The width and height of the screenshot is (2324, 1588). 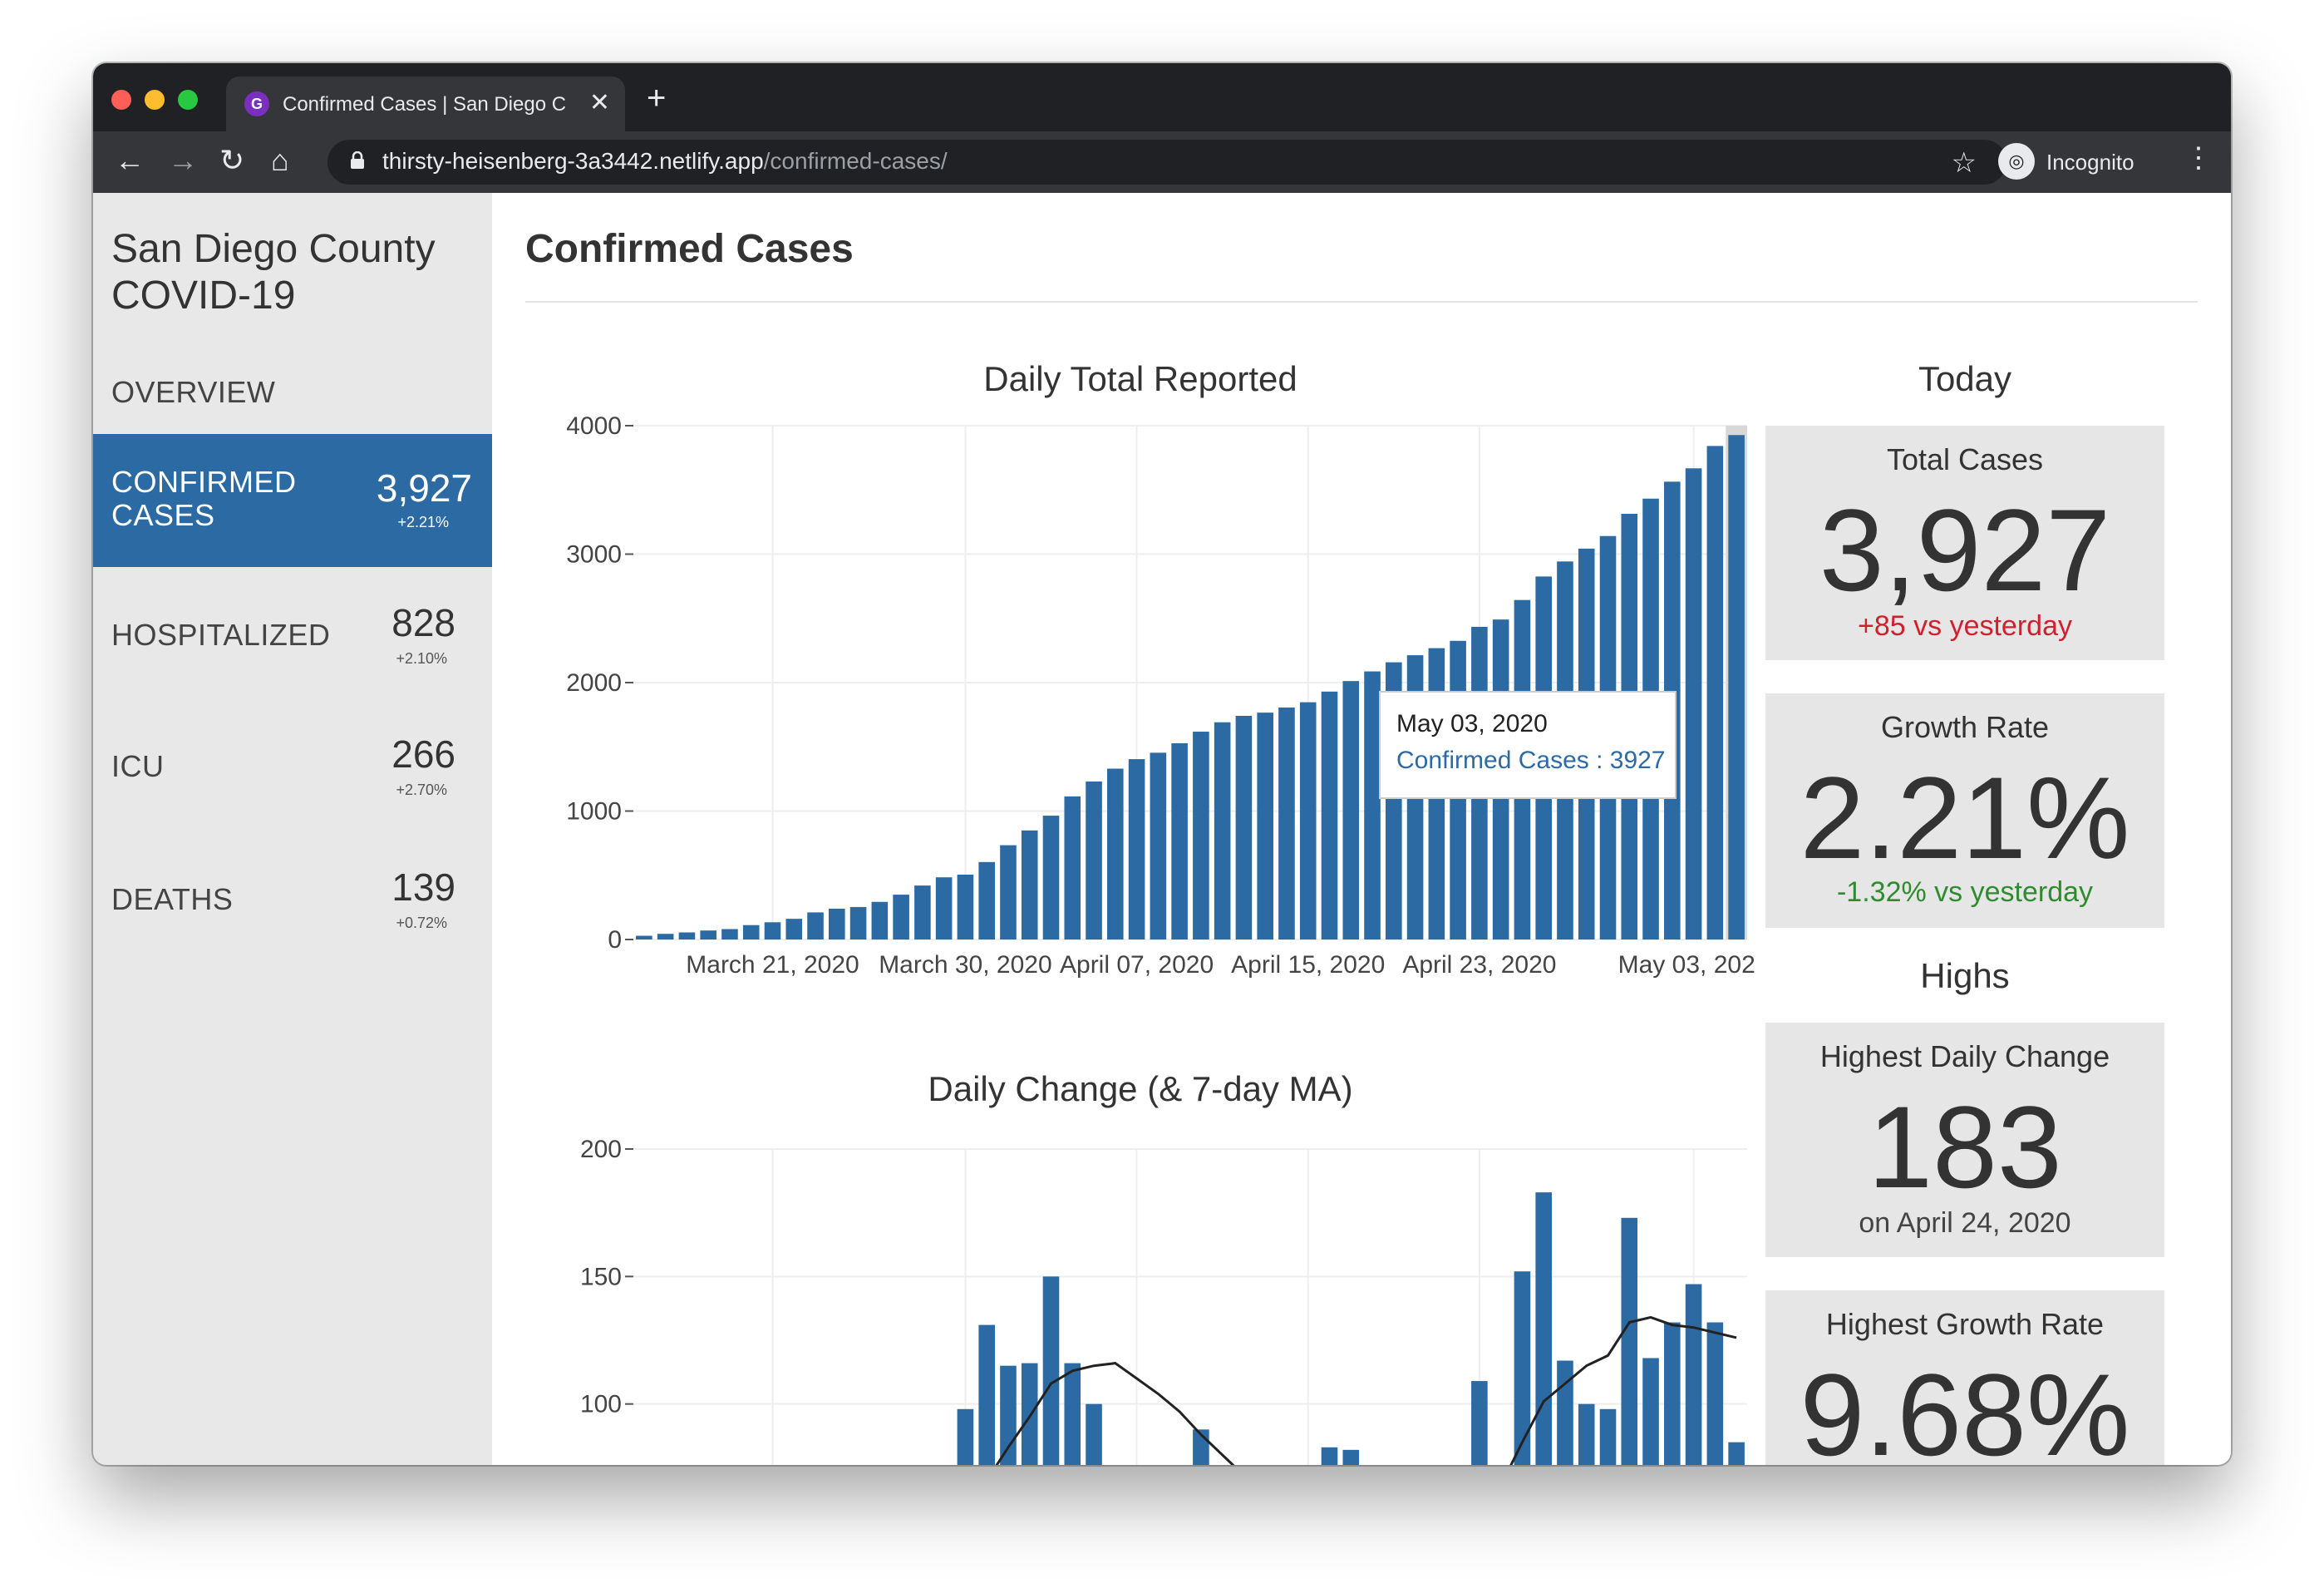 I want to click on card-title: Highest Growth Rate, so click(x=1965, y=1324).